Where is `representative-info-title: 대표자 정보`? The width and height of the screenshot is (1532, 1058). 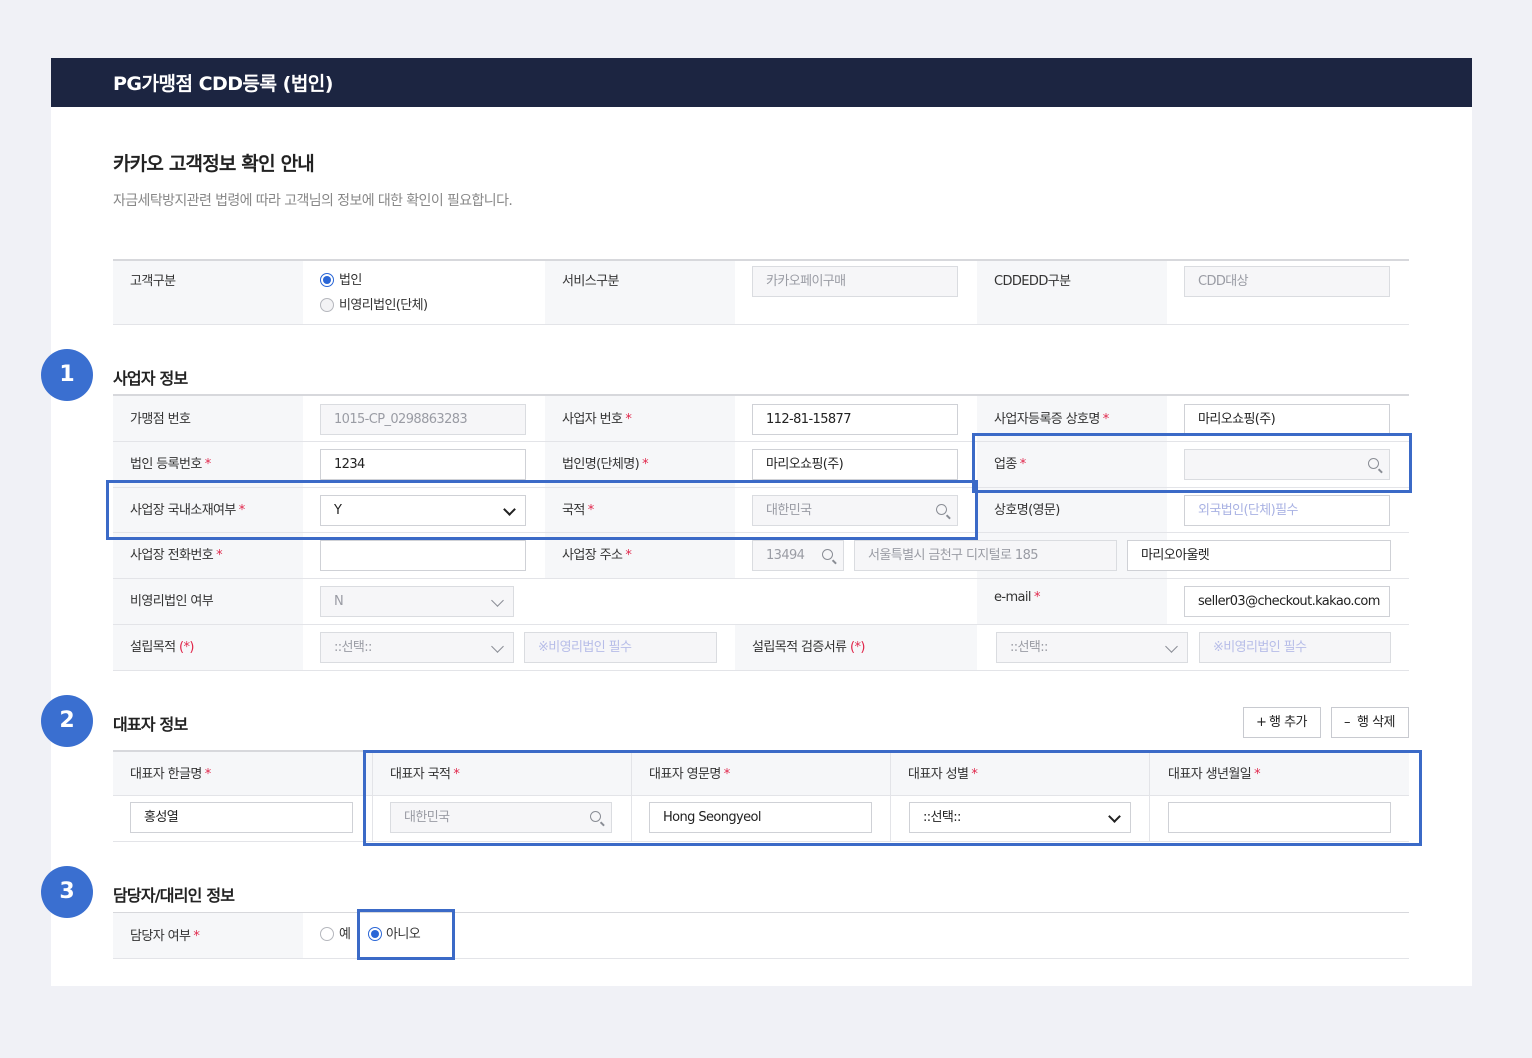 representative-info-title: 대표자 정보 is located at coordinates (150, 724).